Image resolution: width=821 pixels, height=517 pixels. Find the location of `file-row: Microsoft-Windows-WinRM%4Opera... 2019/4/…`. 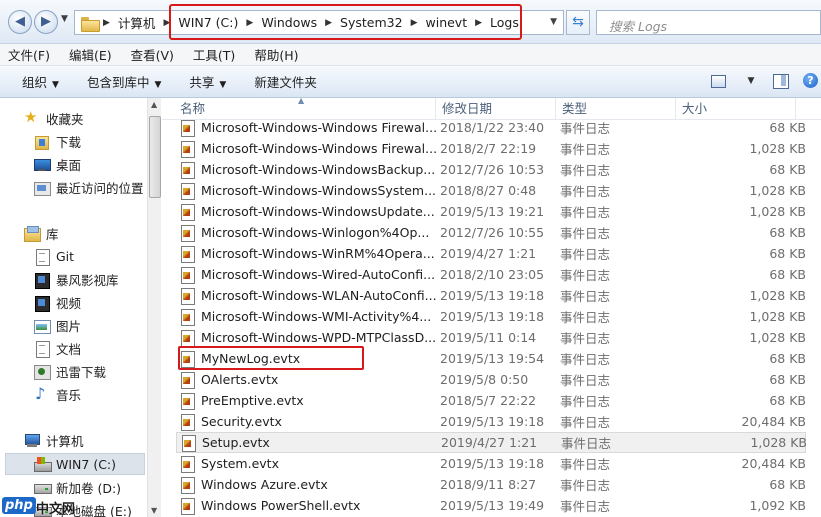

file-row: Microsoft-Windows-WinRM%4Opera... 2019/4/… is located at coordinates (491, 253).